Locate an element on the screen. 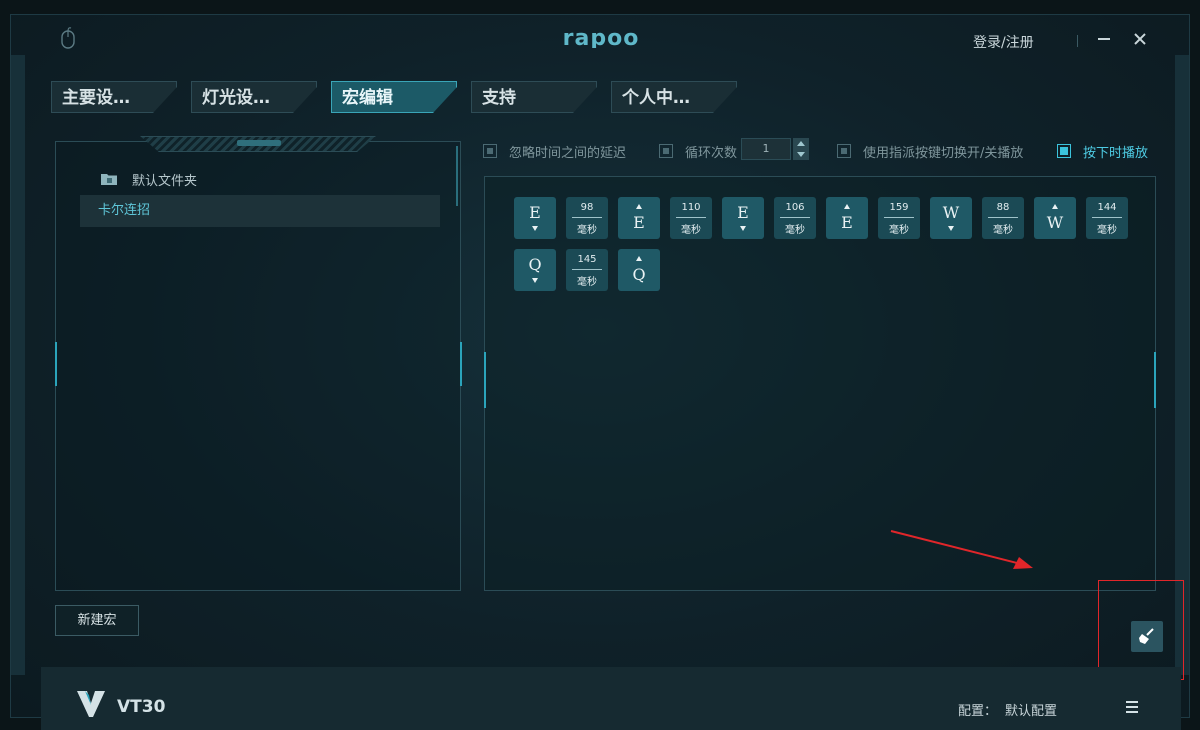  footer-bar: VT30 配置： 默认配置 is located at coordinates (611, 698).